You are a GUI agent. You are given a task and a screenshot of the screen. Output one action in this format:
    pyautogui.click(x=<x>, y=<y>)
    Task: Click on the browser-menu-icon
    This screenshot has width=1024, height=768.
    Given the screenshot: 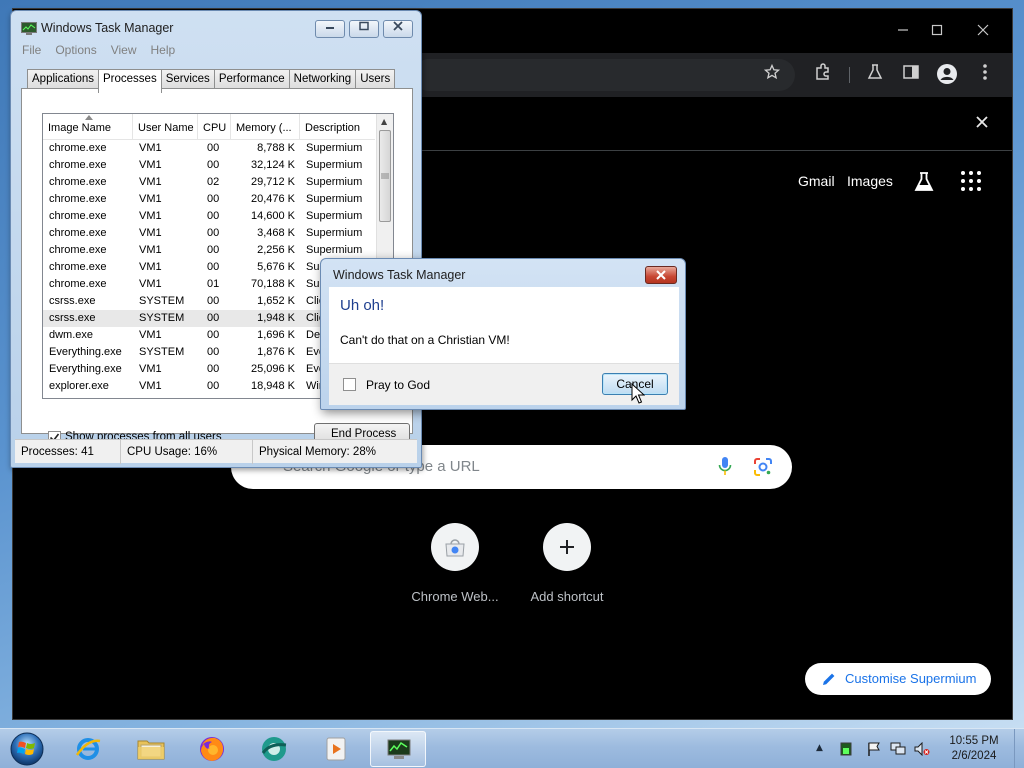 What is the action you would take?
    pyautogui.click(x=985, y=75)
    